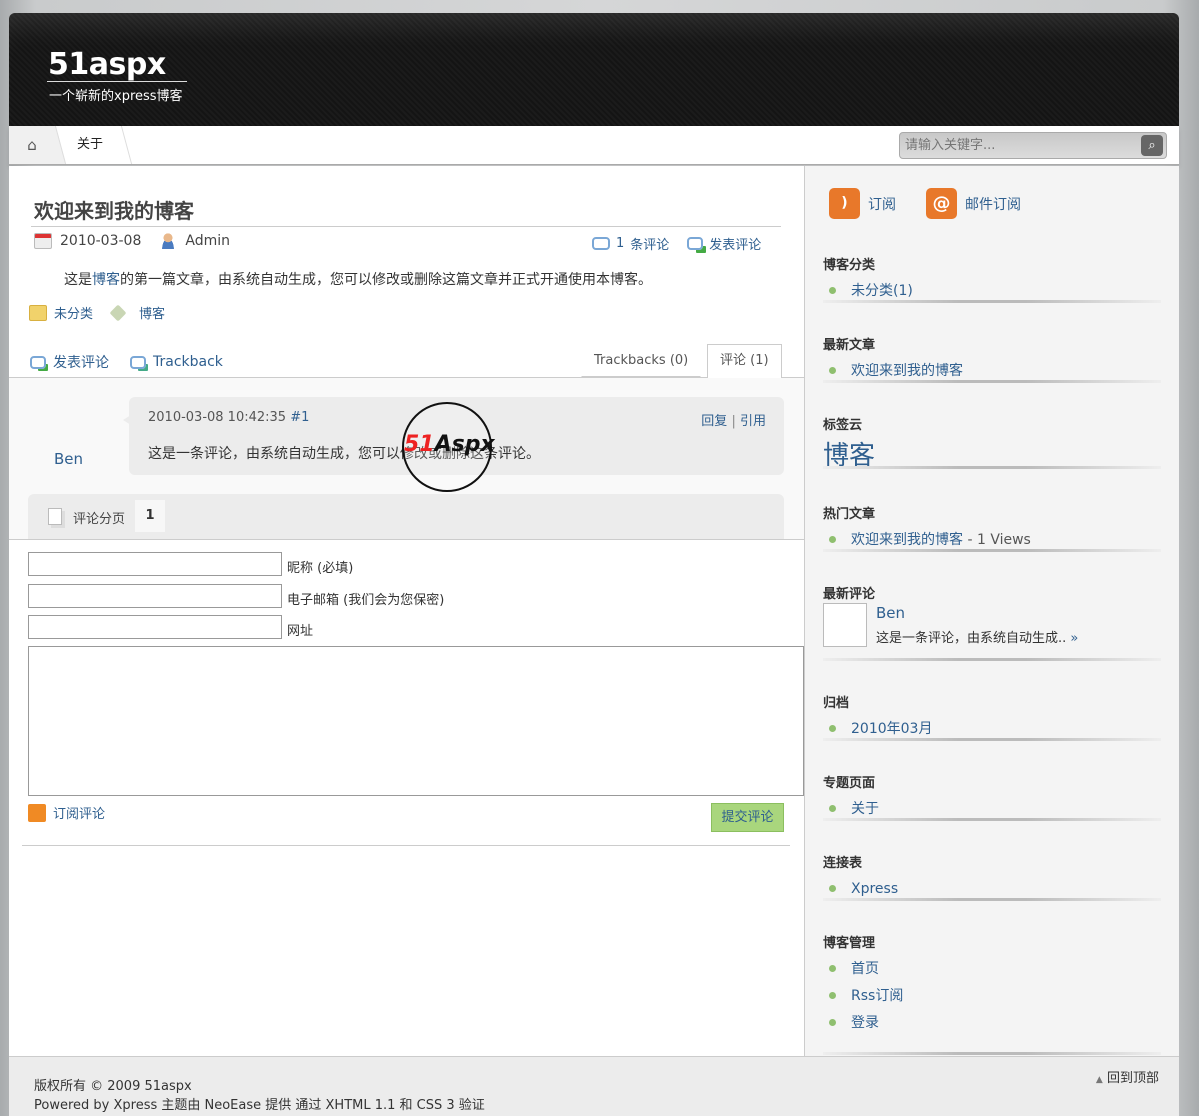 This screenshot has width=1199, height=1116. Describe the element at coordinates (416, 721) in the screenshot. I see `comment-textarea` at that location.